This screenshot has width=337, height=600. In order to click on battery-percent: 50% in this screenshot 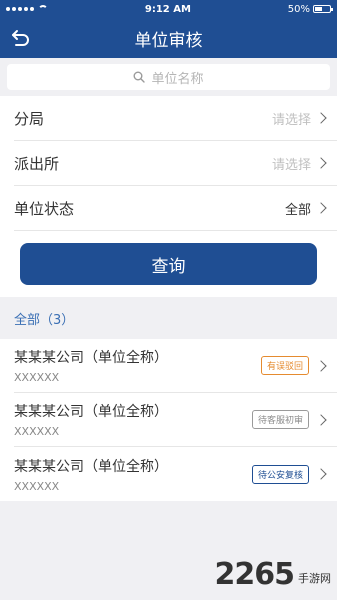, I will do `click(298, 9)`.